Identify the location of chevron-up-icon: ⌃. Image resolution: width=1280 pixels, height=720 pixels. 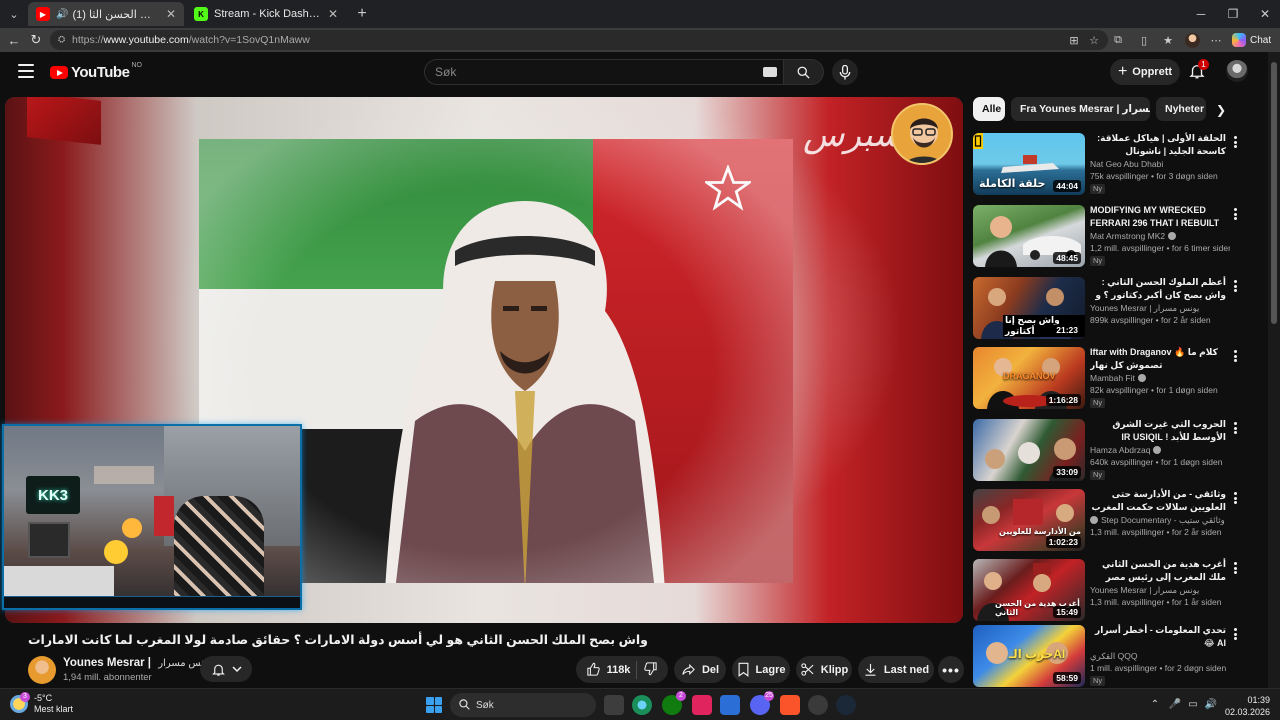
(1155, 704).